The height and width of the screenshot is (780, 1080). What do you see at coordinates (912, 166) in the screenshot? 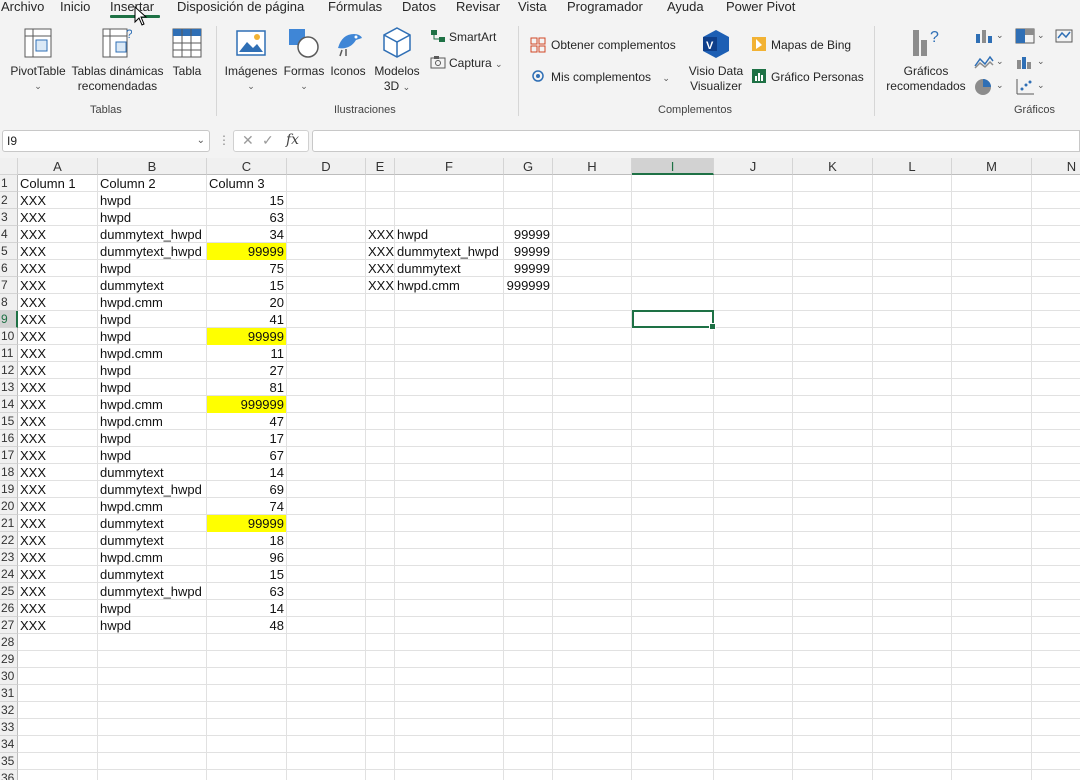
I see `column-header-l: L` at bounding box center [912, 166].